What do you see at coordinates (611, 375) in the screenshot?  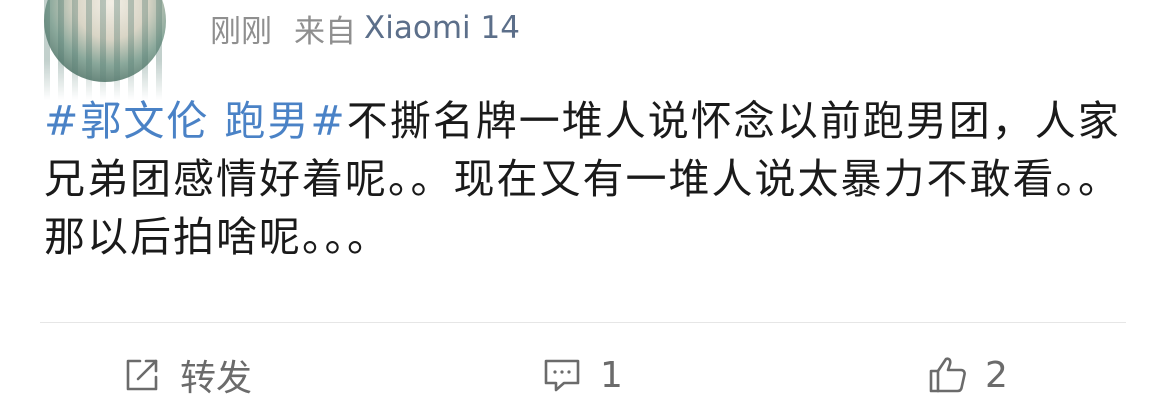 I see `comment-count: 1` at bounding box center [611, 375].